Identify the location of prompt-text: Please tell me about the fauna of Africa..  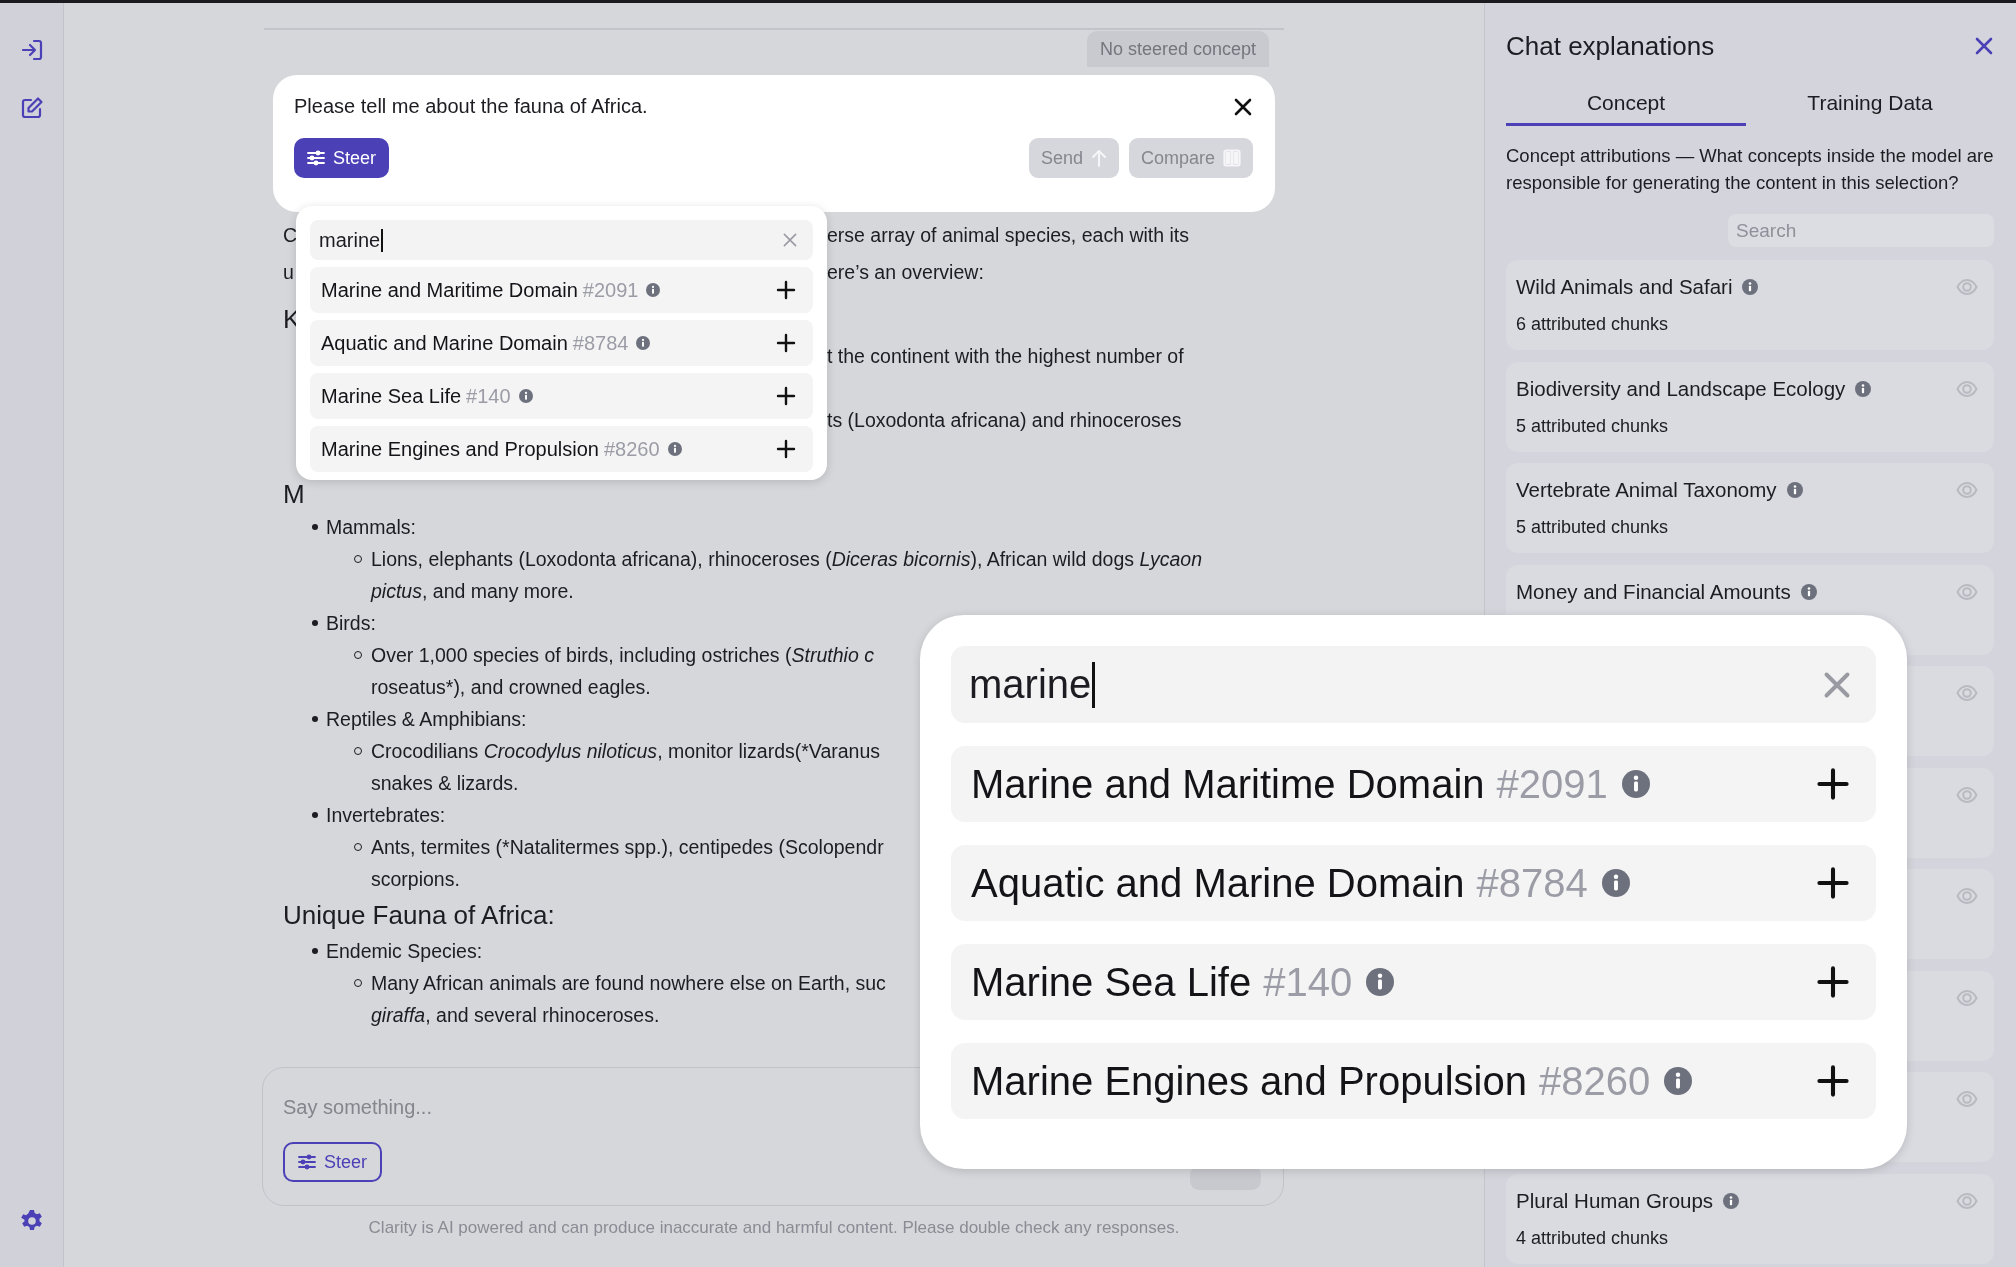
(471, 106).